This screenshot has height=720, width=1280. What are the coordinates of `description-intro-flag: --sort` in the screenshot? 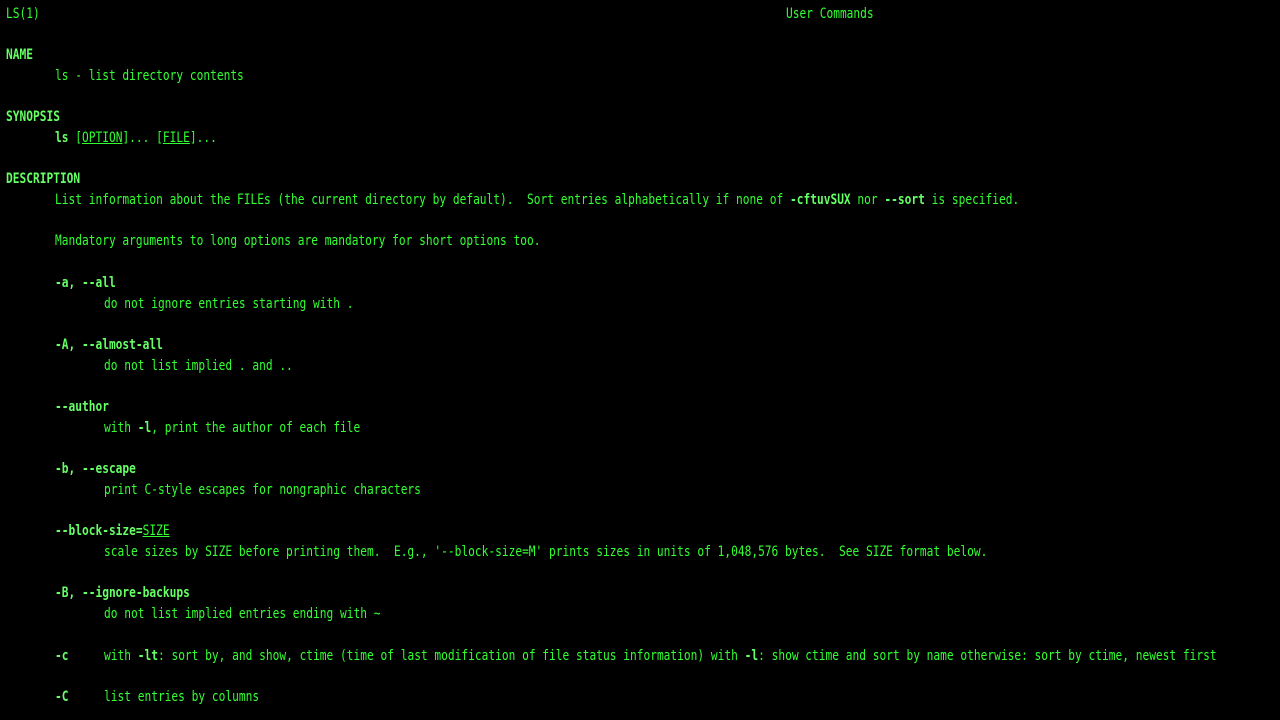 It's located at (904, 200).